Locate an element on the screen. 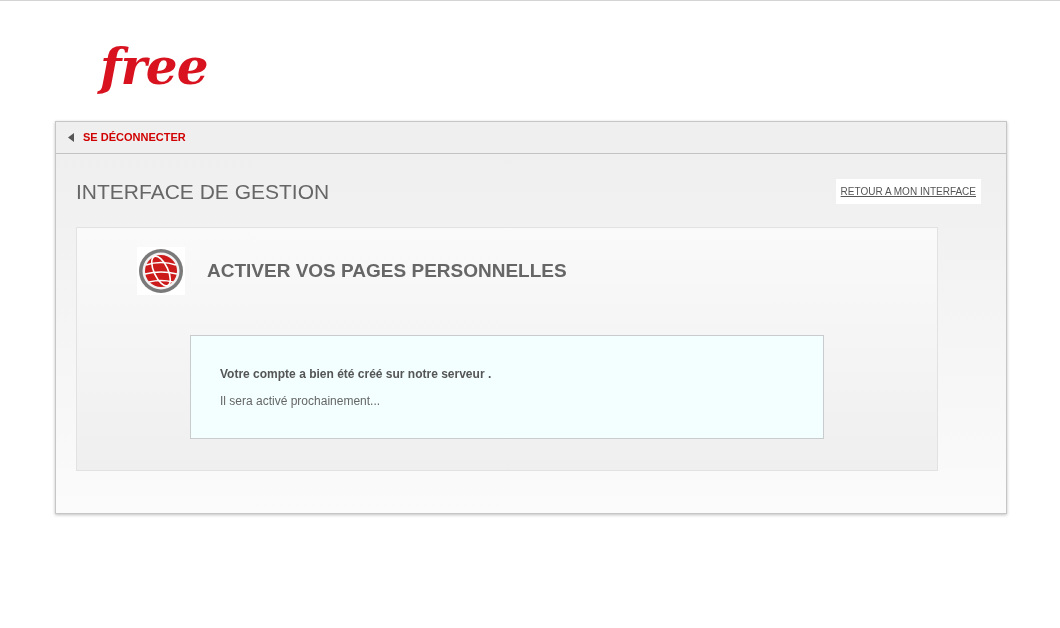 Image resolution: width=1060 pixels, height=628 pixels. back-button: RETOUR A MON INTERFACE is located at coordinates (908, 191).